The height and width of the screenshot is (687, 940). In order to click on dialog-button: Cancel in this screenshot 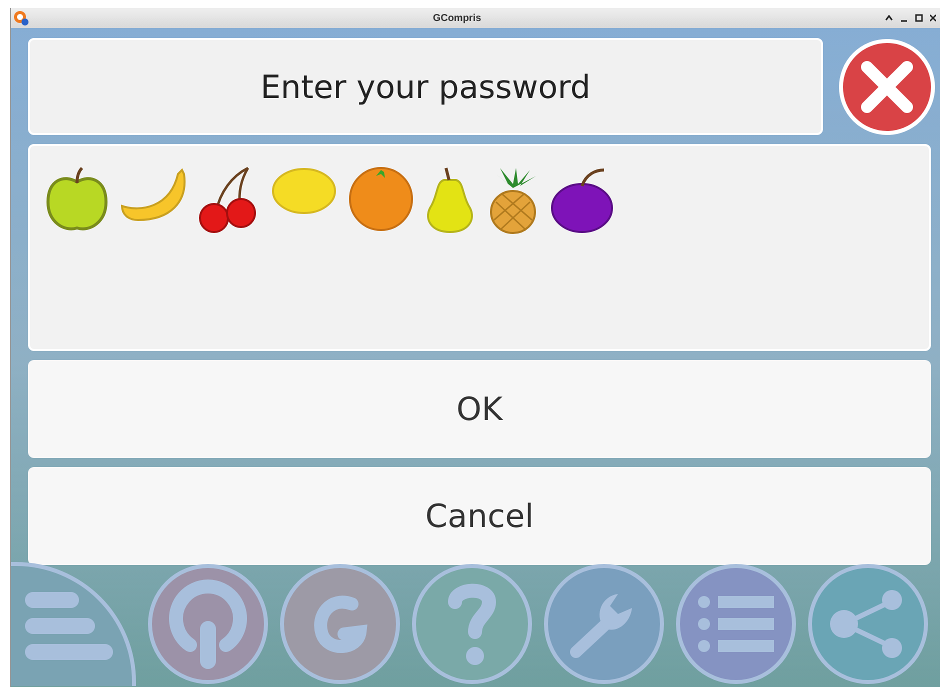, I will do `click(479, 516)`.